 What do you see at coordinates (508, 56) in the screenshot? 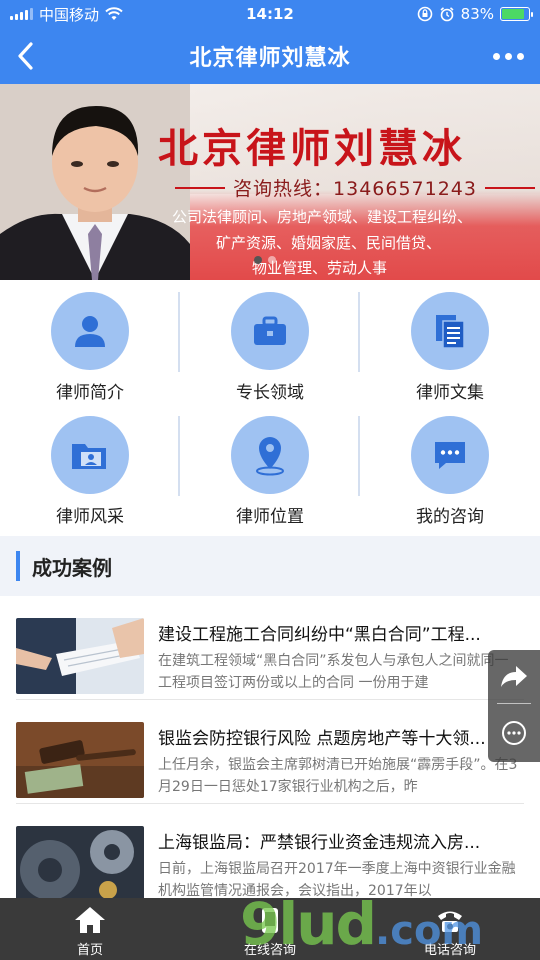
I see `more-button` at bounding box center [508, 56].